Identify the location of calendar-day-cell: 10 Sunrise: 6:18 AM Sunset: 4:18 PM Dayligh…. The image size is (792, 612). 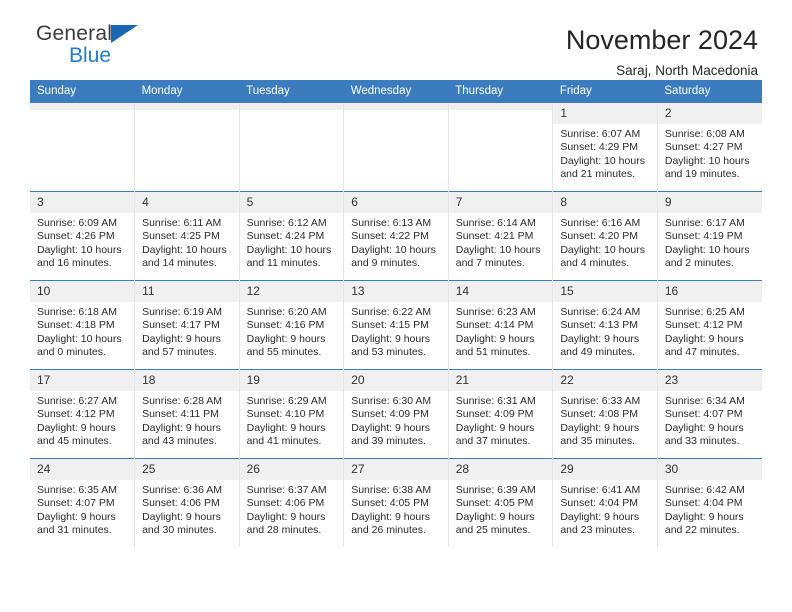
(83, 325).